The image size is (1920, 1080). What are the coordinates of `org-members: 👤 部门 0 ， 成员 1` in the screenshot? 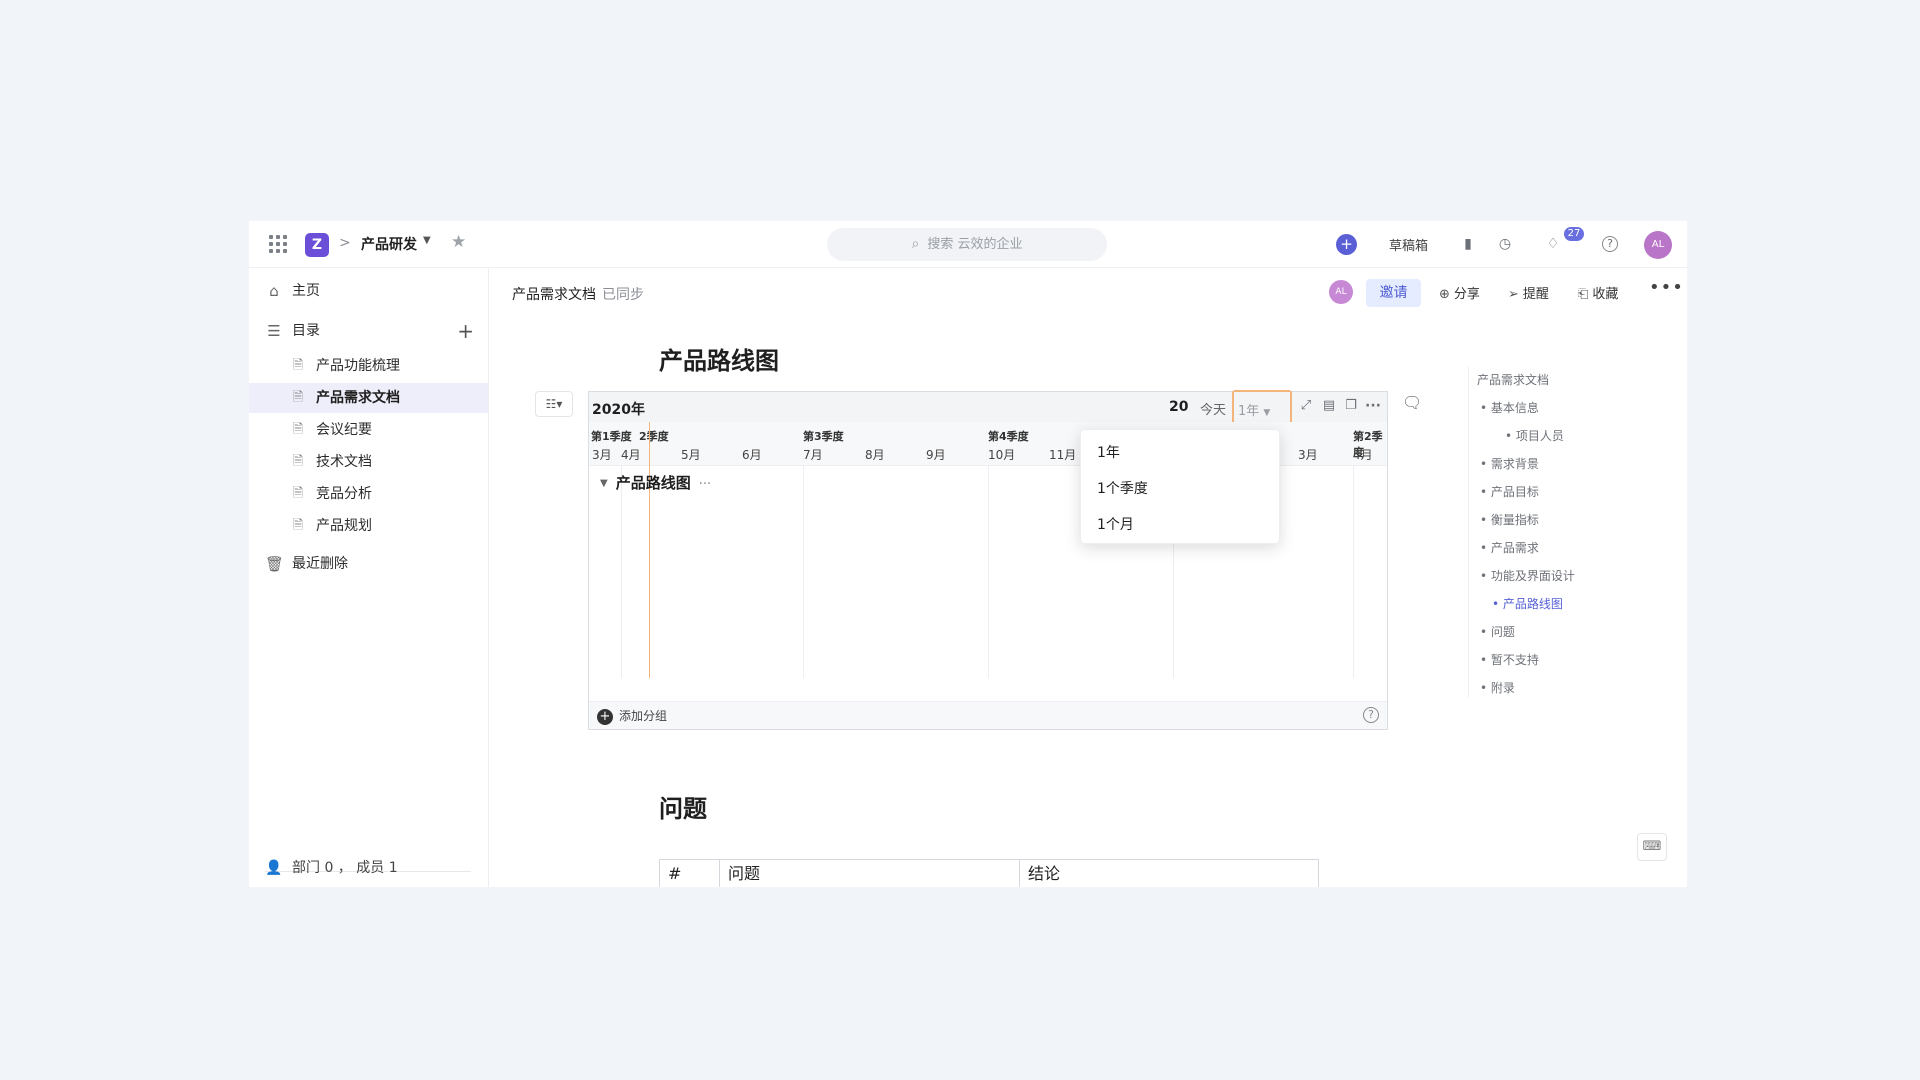 It's located at (368, 868).